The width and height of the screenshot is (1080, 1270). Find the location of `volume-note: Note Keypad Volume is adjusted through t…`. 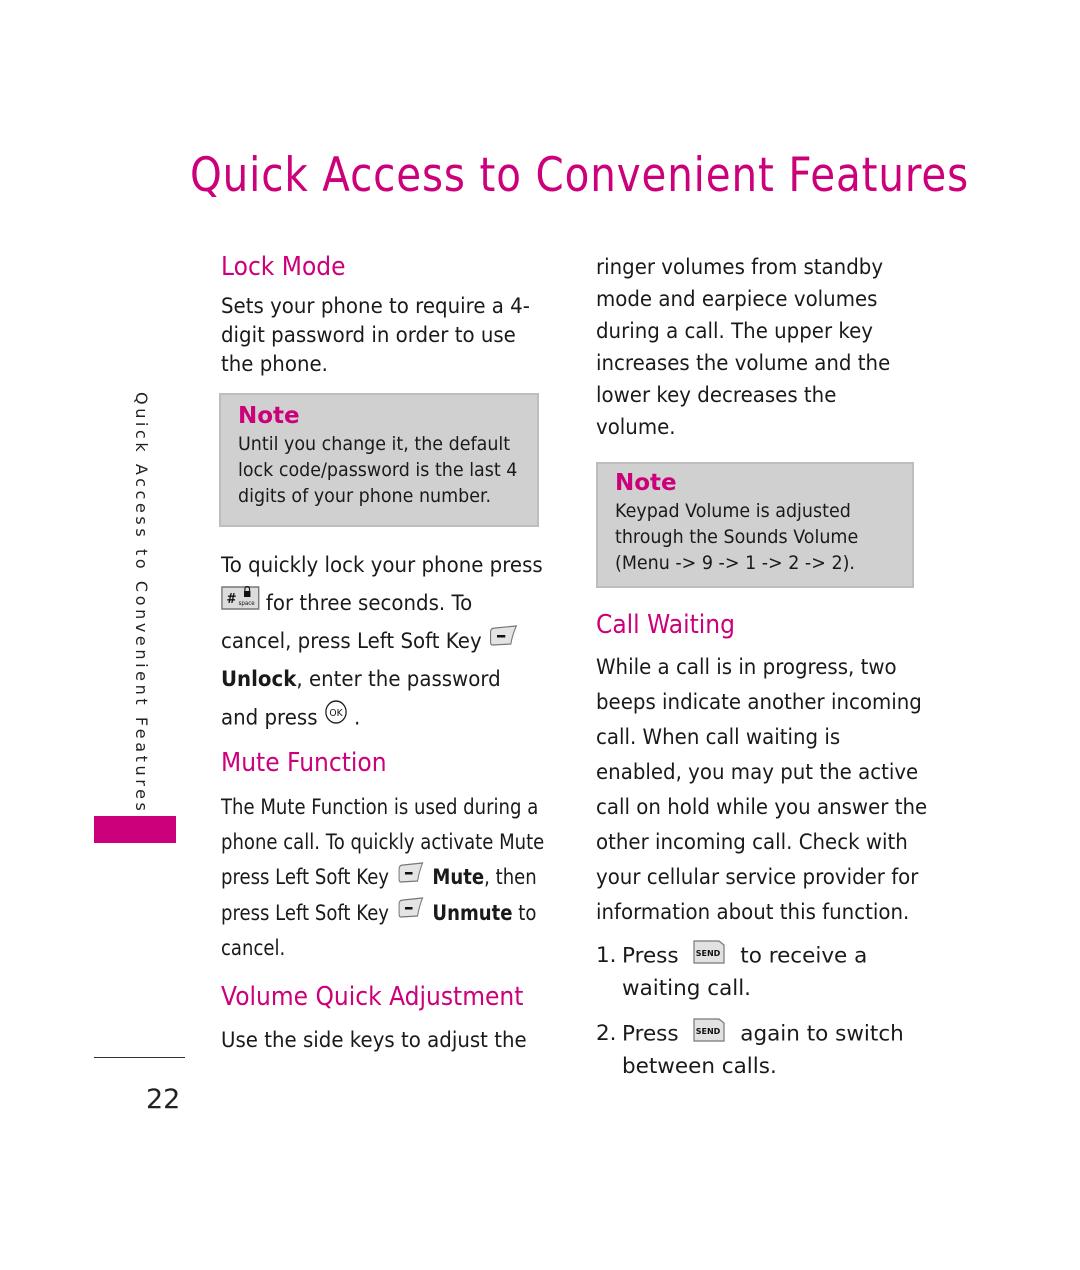

volume-note: Note Keypad Volume is adjusted through t… is located at coordinates (755, 525).